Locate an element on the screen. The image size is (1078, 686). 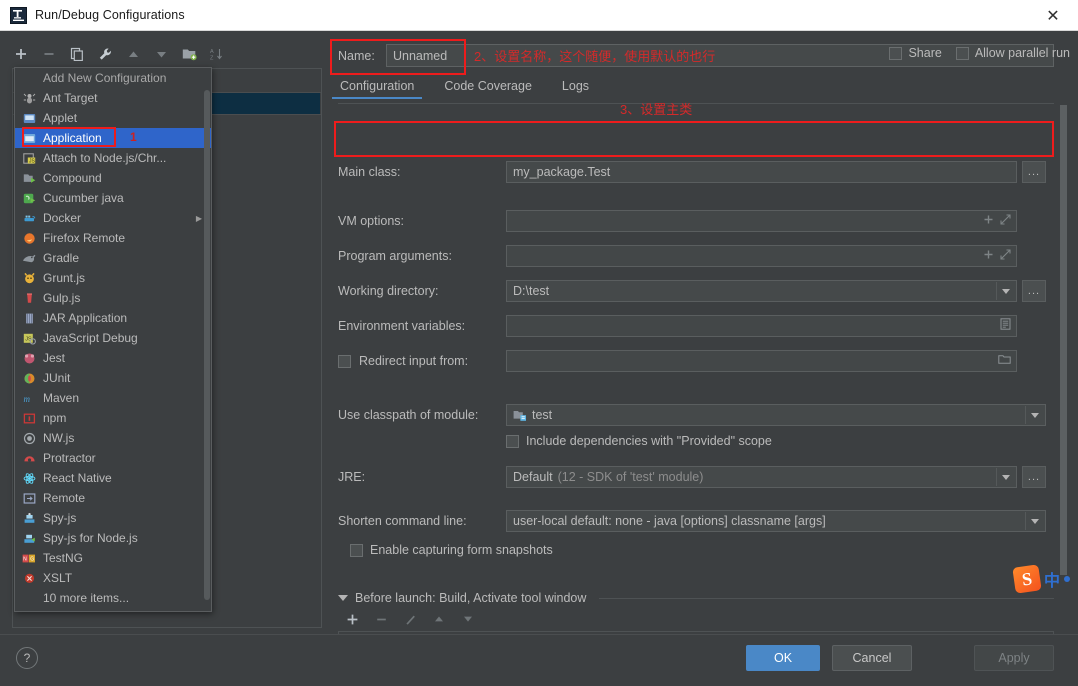
config-type-maven: m Maven is located at coordinates (113, 398).